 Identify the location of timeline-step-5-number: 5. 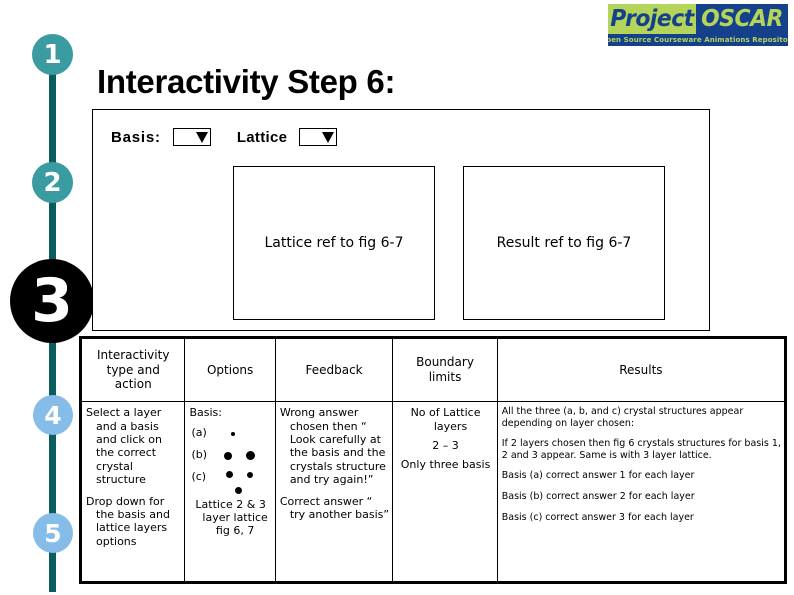
(53, 533).